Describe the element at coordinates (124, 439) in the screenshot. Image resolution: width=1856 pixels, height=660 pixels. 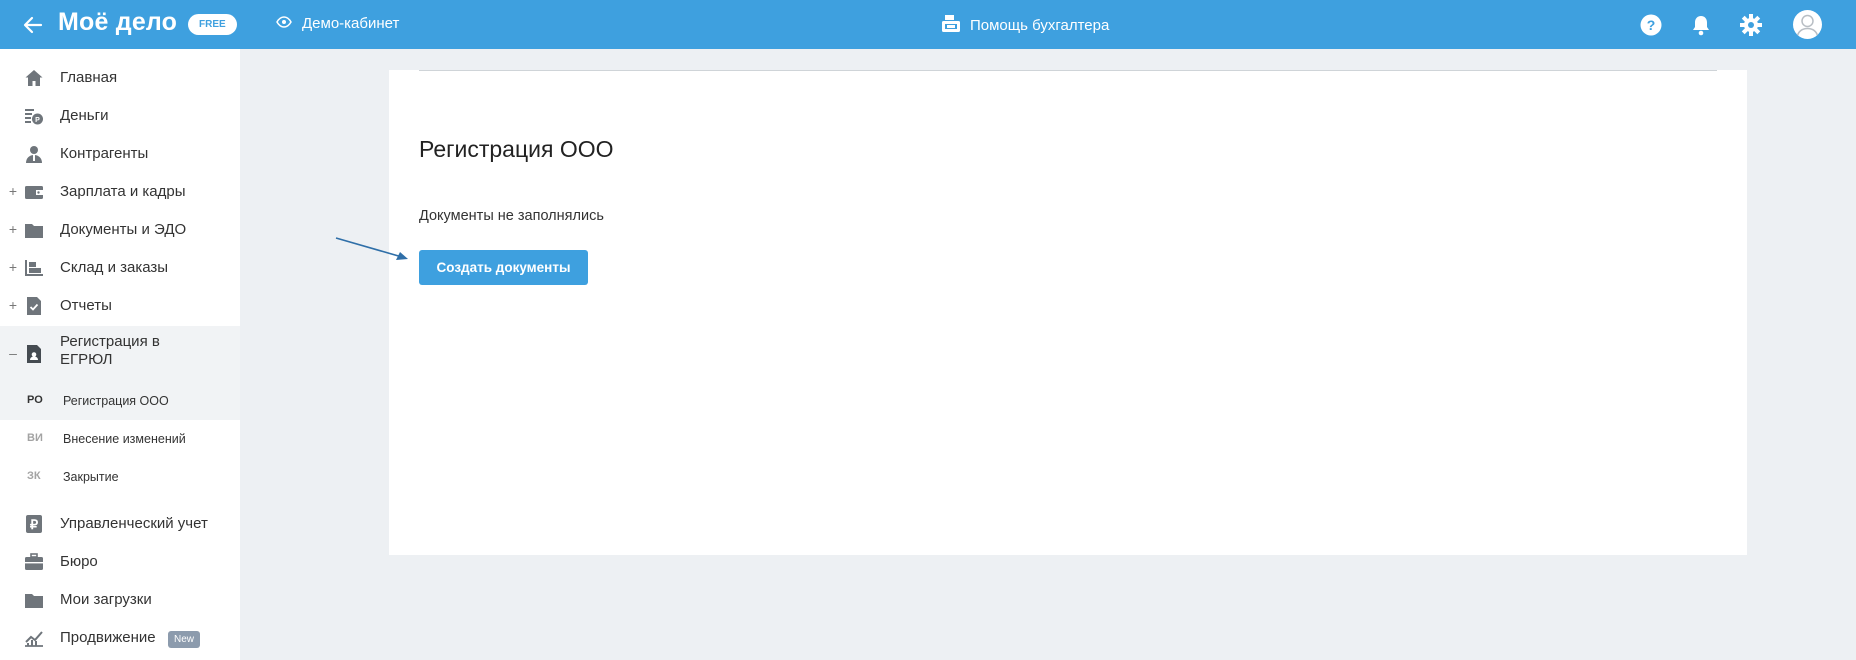
I see `subitem-label: Внесение изменений` at that location.